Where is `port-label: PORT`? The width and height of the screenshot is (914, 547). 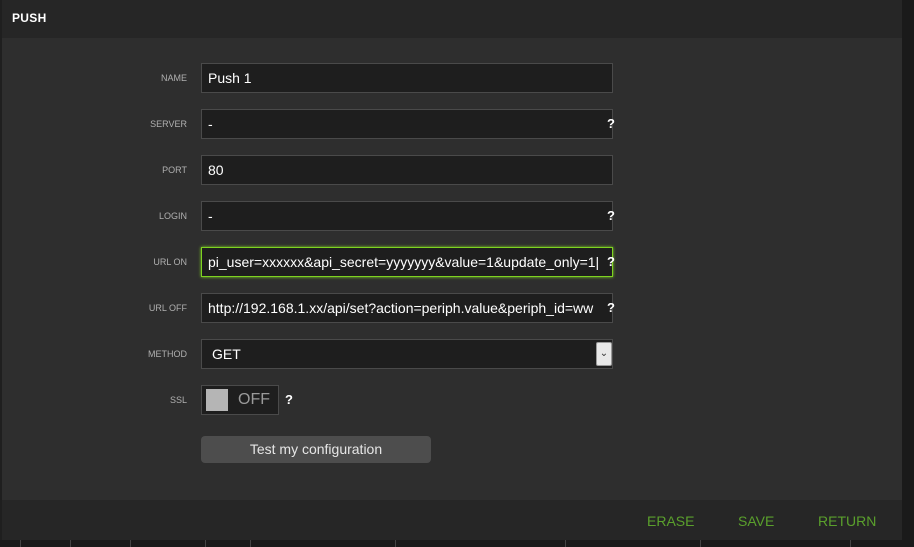
port-label: PORT is located at coordinates (174, 170).